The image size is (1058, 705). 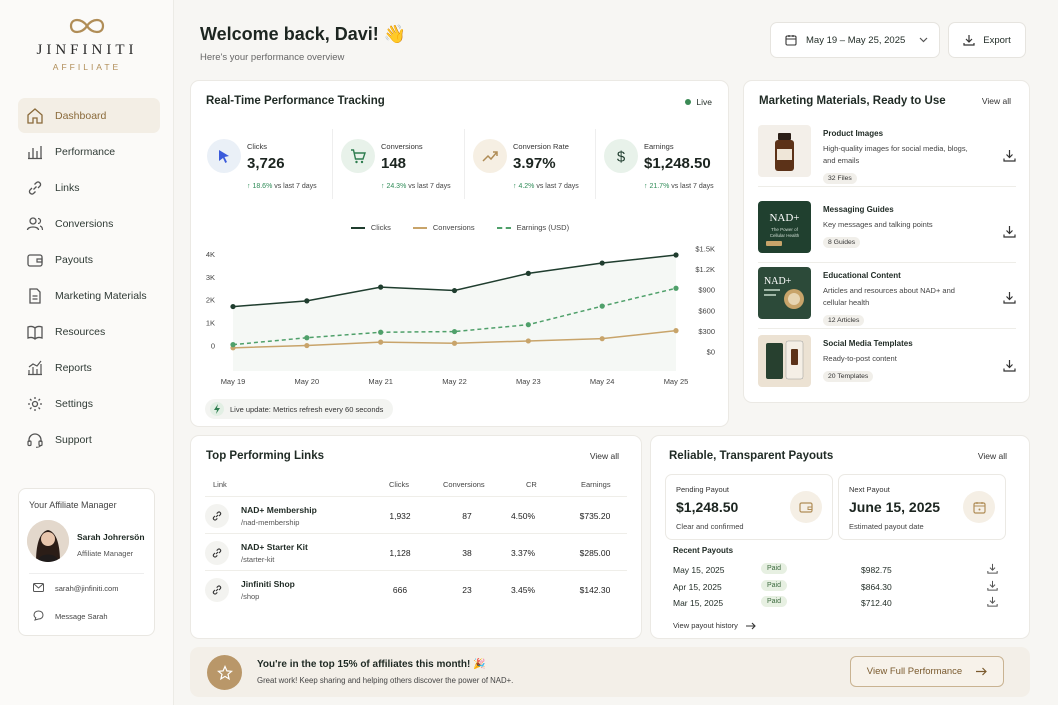 What do you see at coordinates (402, 146) in the screenshot?
I see `kpi-label: Conversions` at bounding box center [402, 146].